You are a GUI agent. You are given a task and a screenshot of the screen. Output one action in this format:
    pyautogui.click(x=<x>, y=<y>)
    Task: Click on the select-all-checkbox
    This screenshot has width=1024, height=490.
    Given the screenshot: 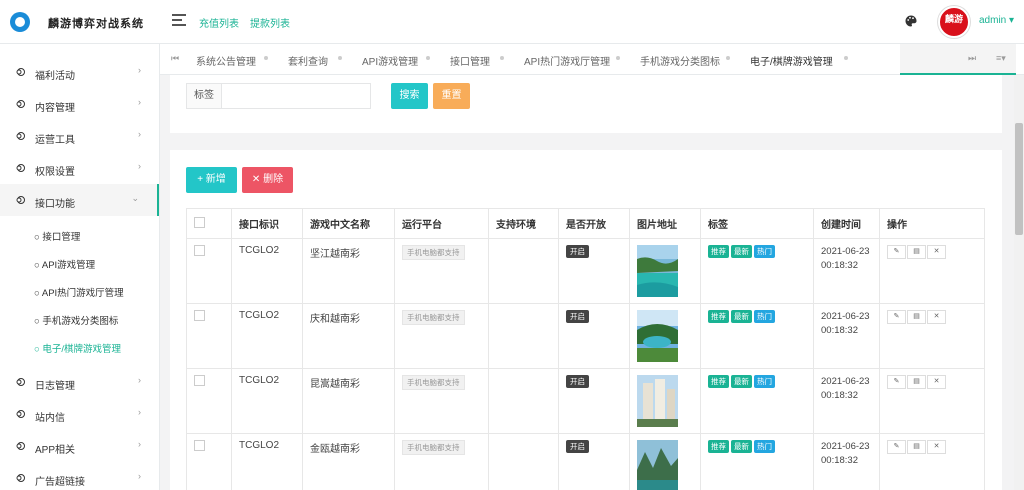 What is the action you would take?
    pyautogui.click(x=199, y=222)
    